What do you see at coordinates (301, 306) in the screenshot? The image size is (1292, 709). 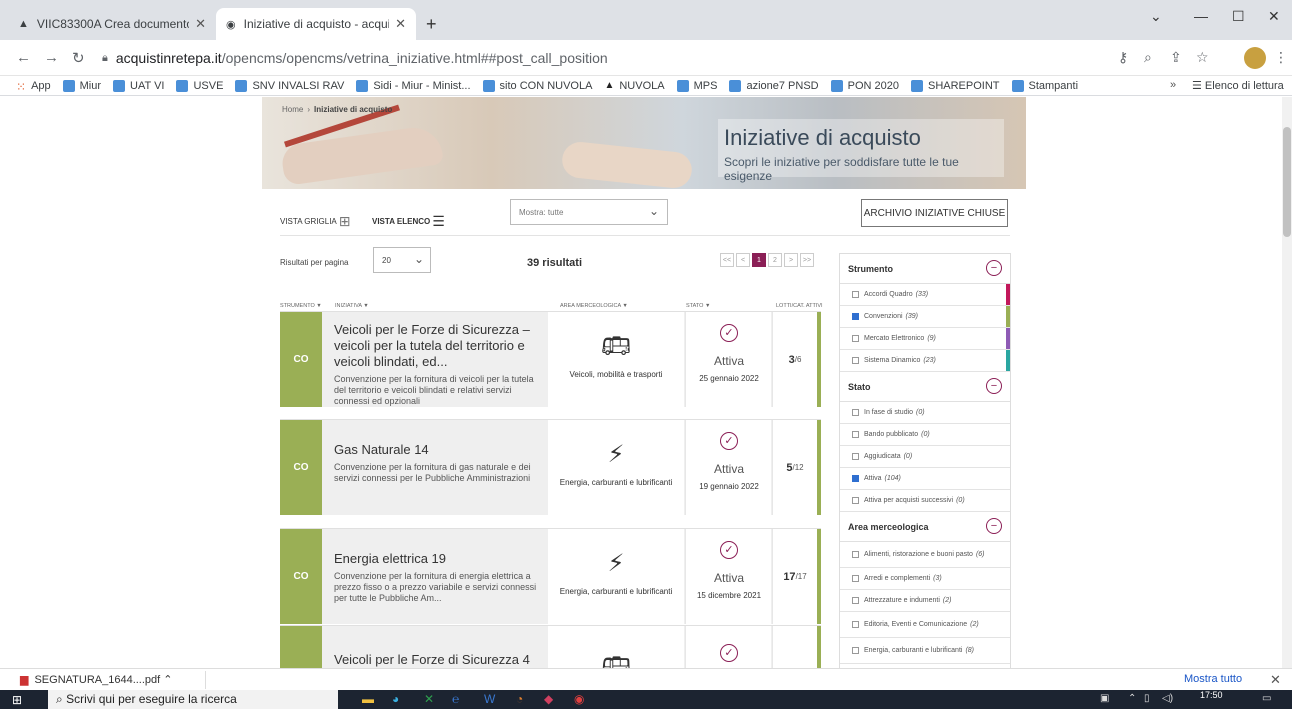 I see `col-head-tool: STRUMENTO ▼` at bounding box center [301, 306].